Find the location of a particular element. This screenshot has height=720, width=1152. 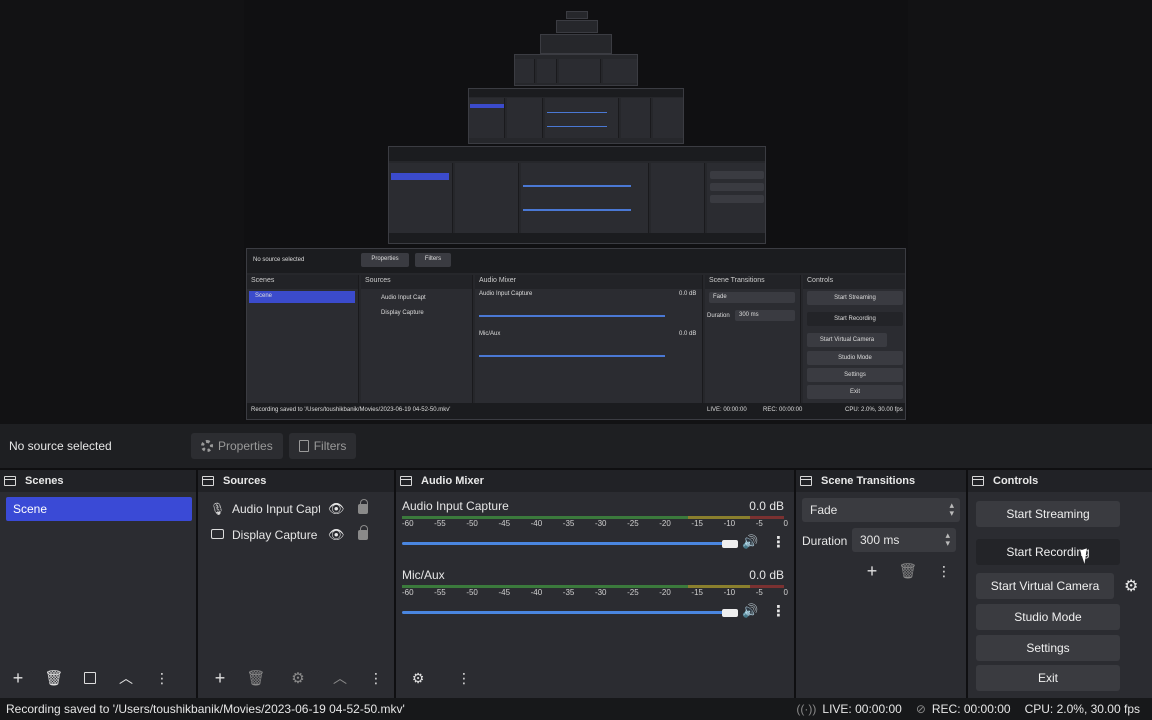

scenes-toolbar: + 🗑 ︿ ⋮ is located at coordinates (98, 678).